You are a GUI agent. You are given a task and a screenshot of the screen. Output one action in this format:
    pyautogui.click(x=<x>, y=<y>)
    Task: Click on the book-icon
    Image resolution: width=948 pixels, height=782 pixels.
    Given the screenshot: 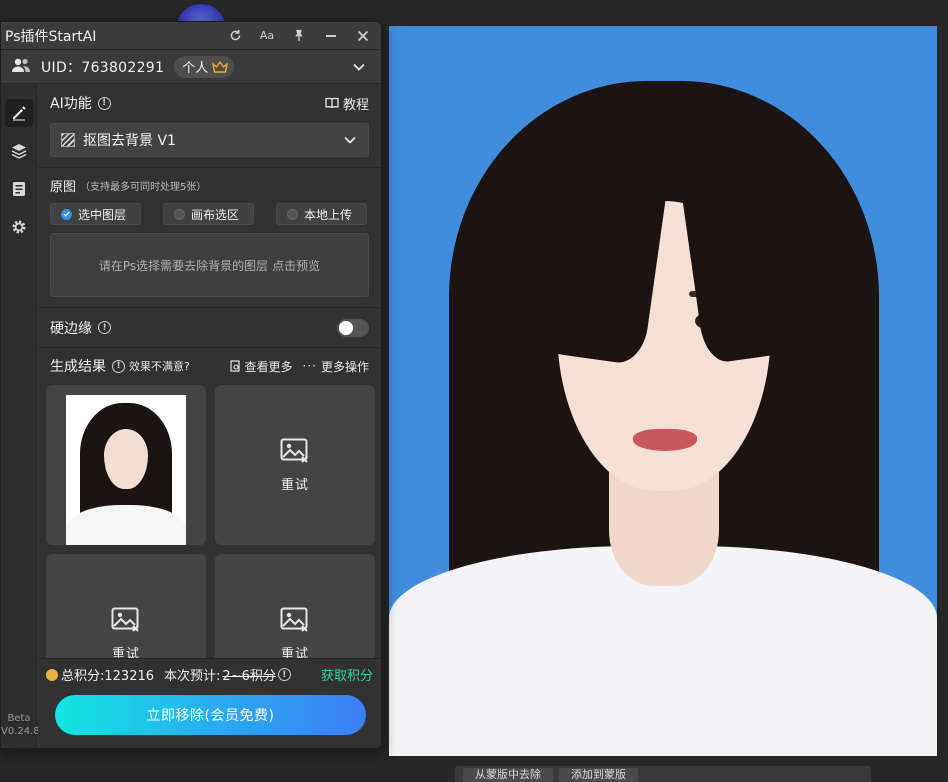 What is the action you would take?
    pyautogui.click(x=332, y=103)
    